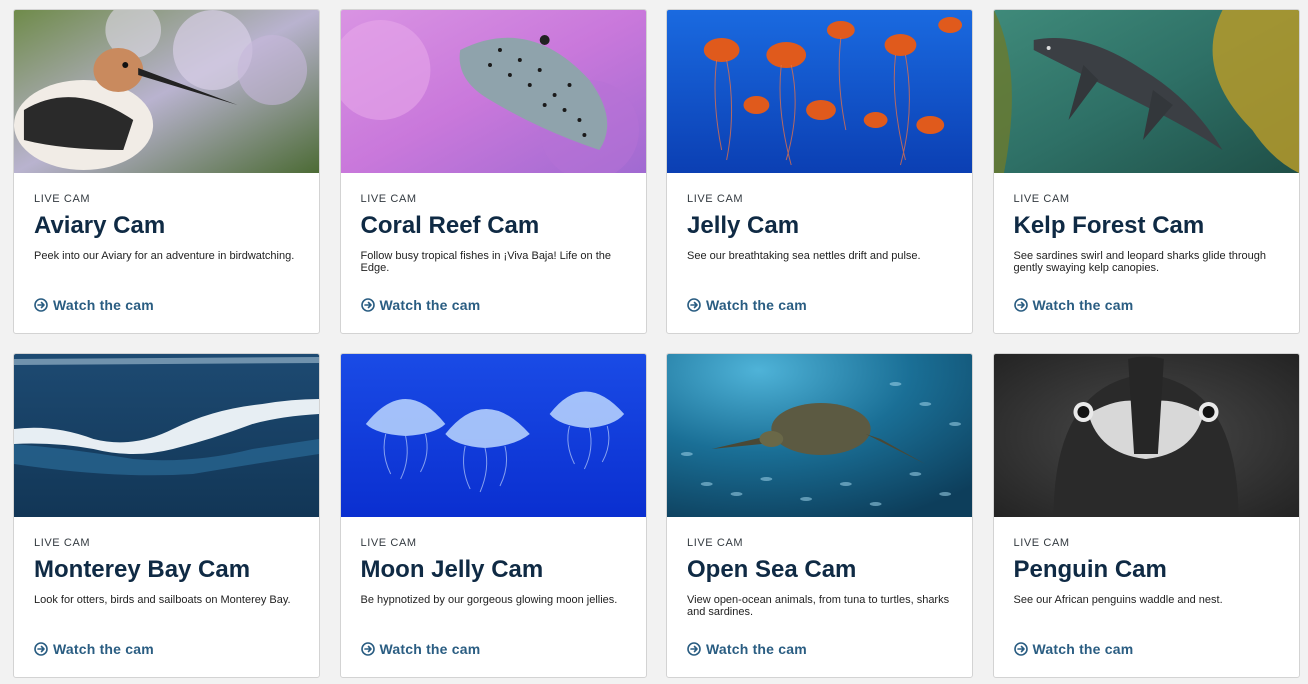 Image resolution: width=1308 pixels, height=684 pixels. What do you see at coordinates (493, 570) in the screenshot?
I see `card-title: Moon Jelly Cam` at bounding box center [493, 570].